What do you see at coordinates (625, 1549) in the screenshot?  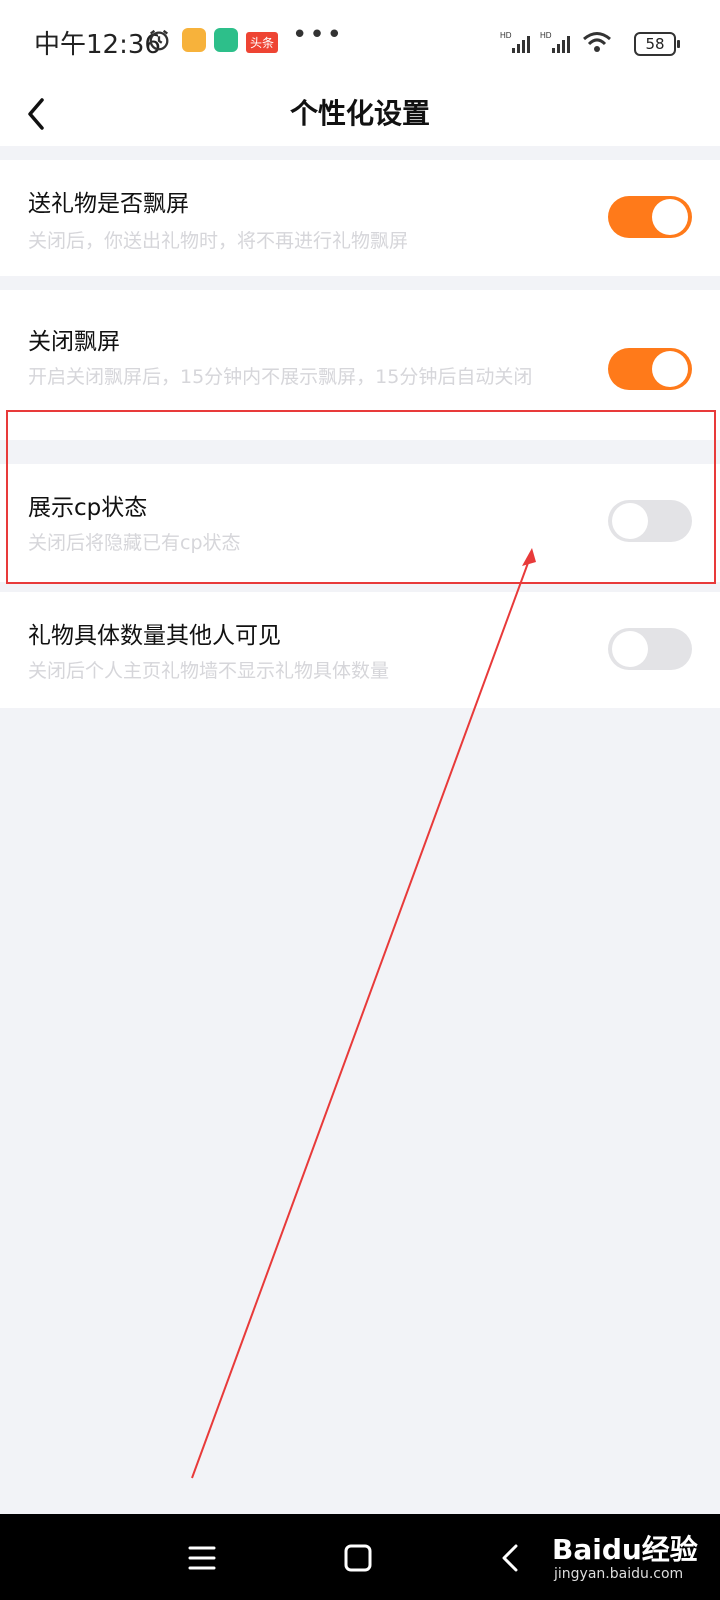 I see `watermark-brand: Baidu经验` at bounding box center [625, 1549].